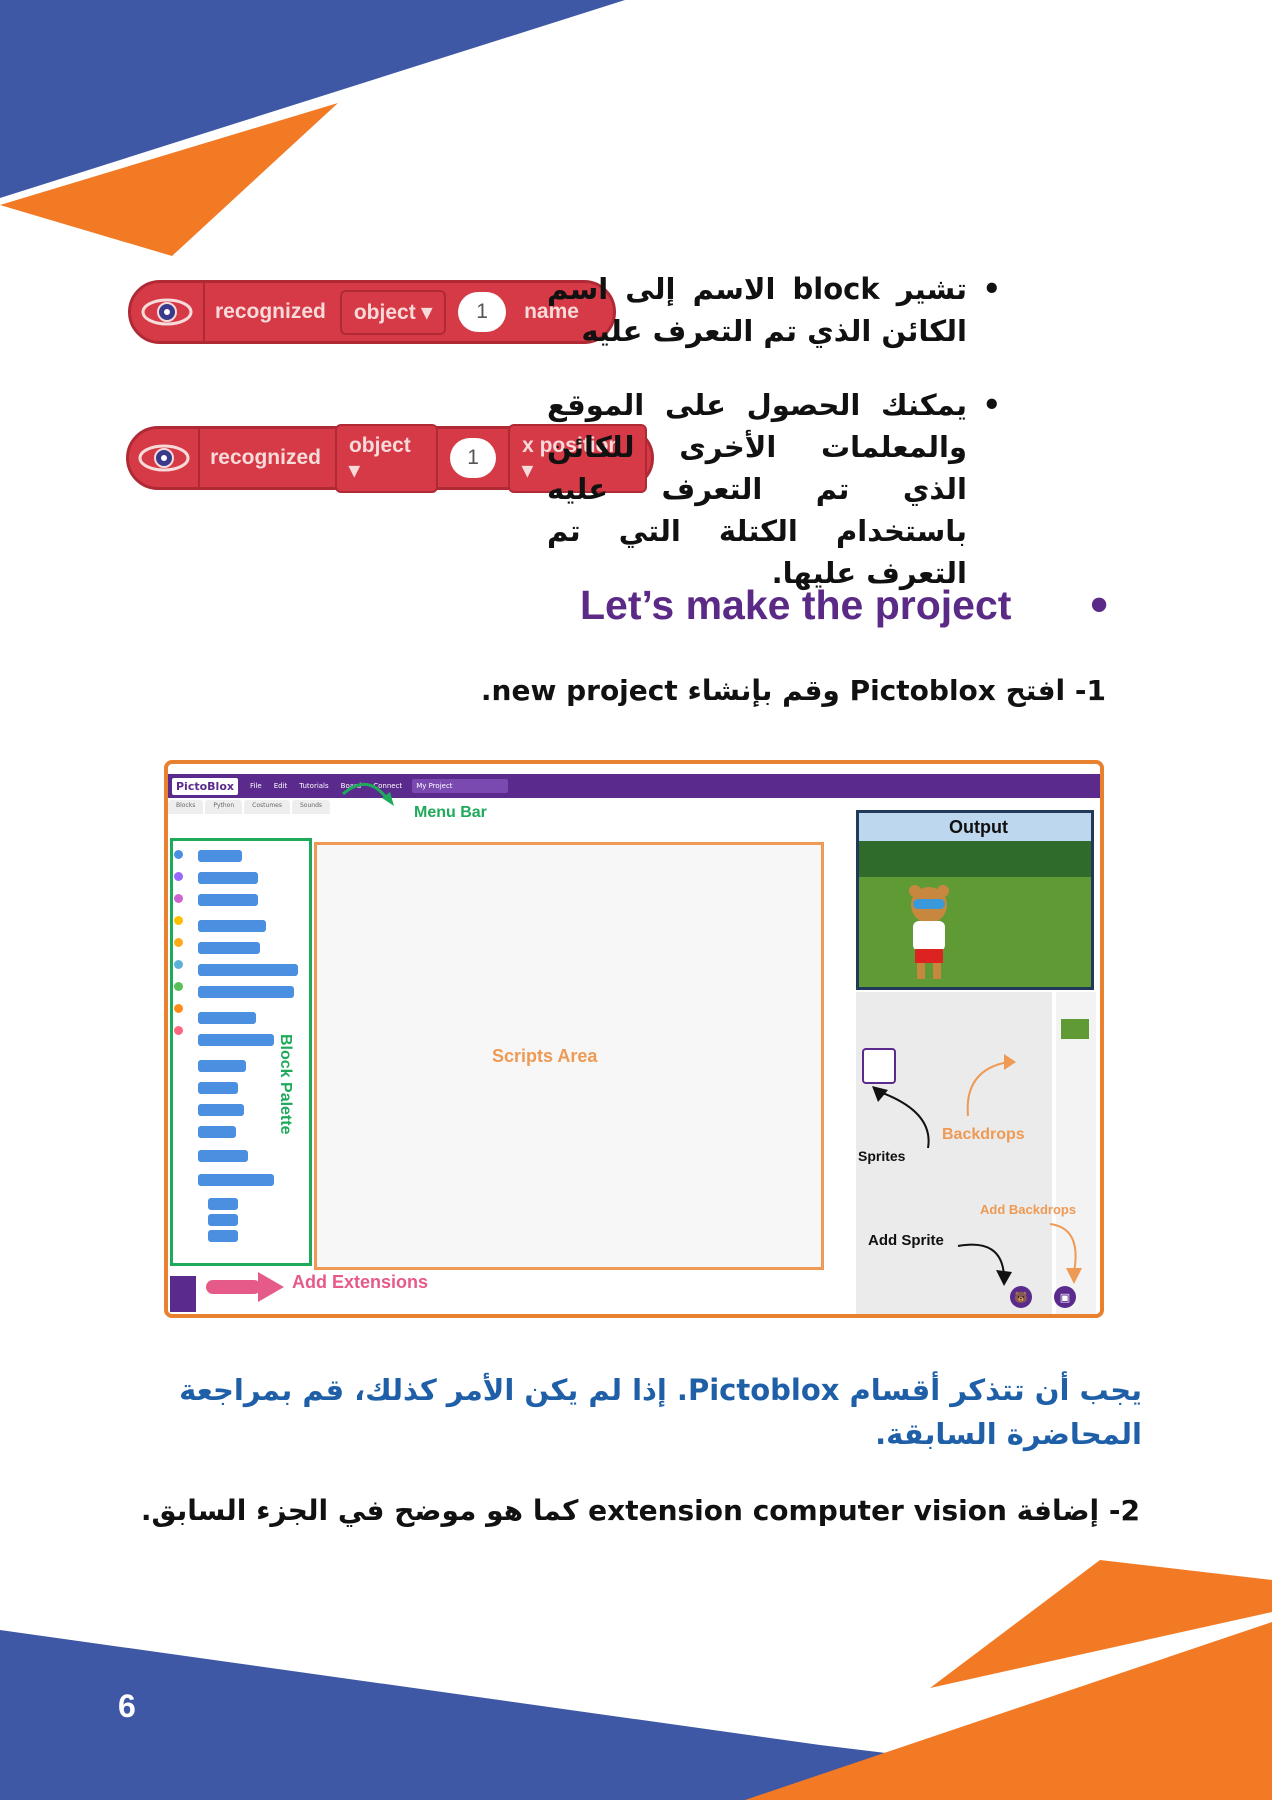 This screenshot has height=1800, width=1272. Describe the element at coordinates (983, 1134) in the screenshot. I see `backdrops-label: Backdrops` at that location.